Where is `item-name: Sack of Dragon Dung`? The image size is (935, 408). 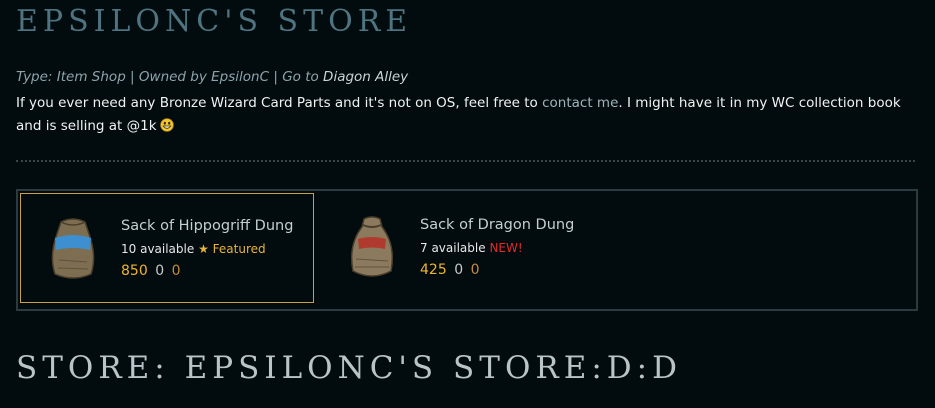
item-name: Sack of Dragon Dung is located at coordinates (497, 225).